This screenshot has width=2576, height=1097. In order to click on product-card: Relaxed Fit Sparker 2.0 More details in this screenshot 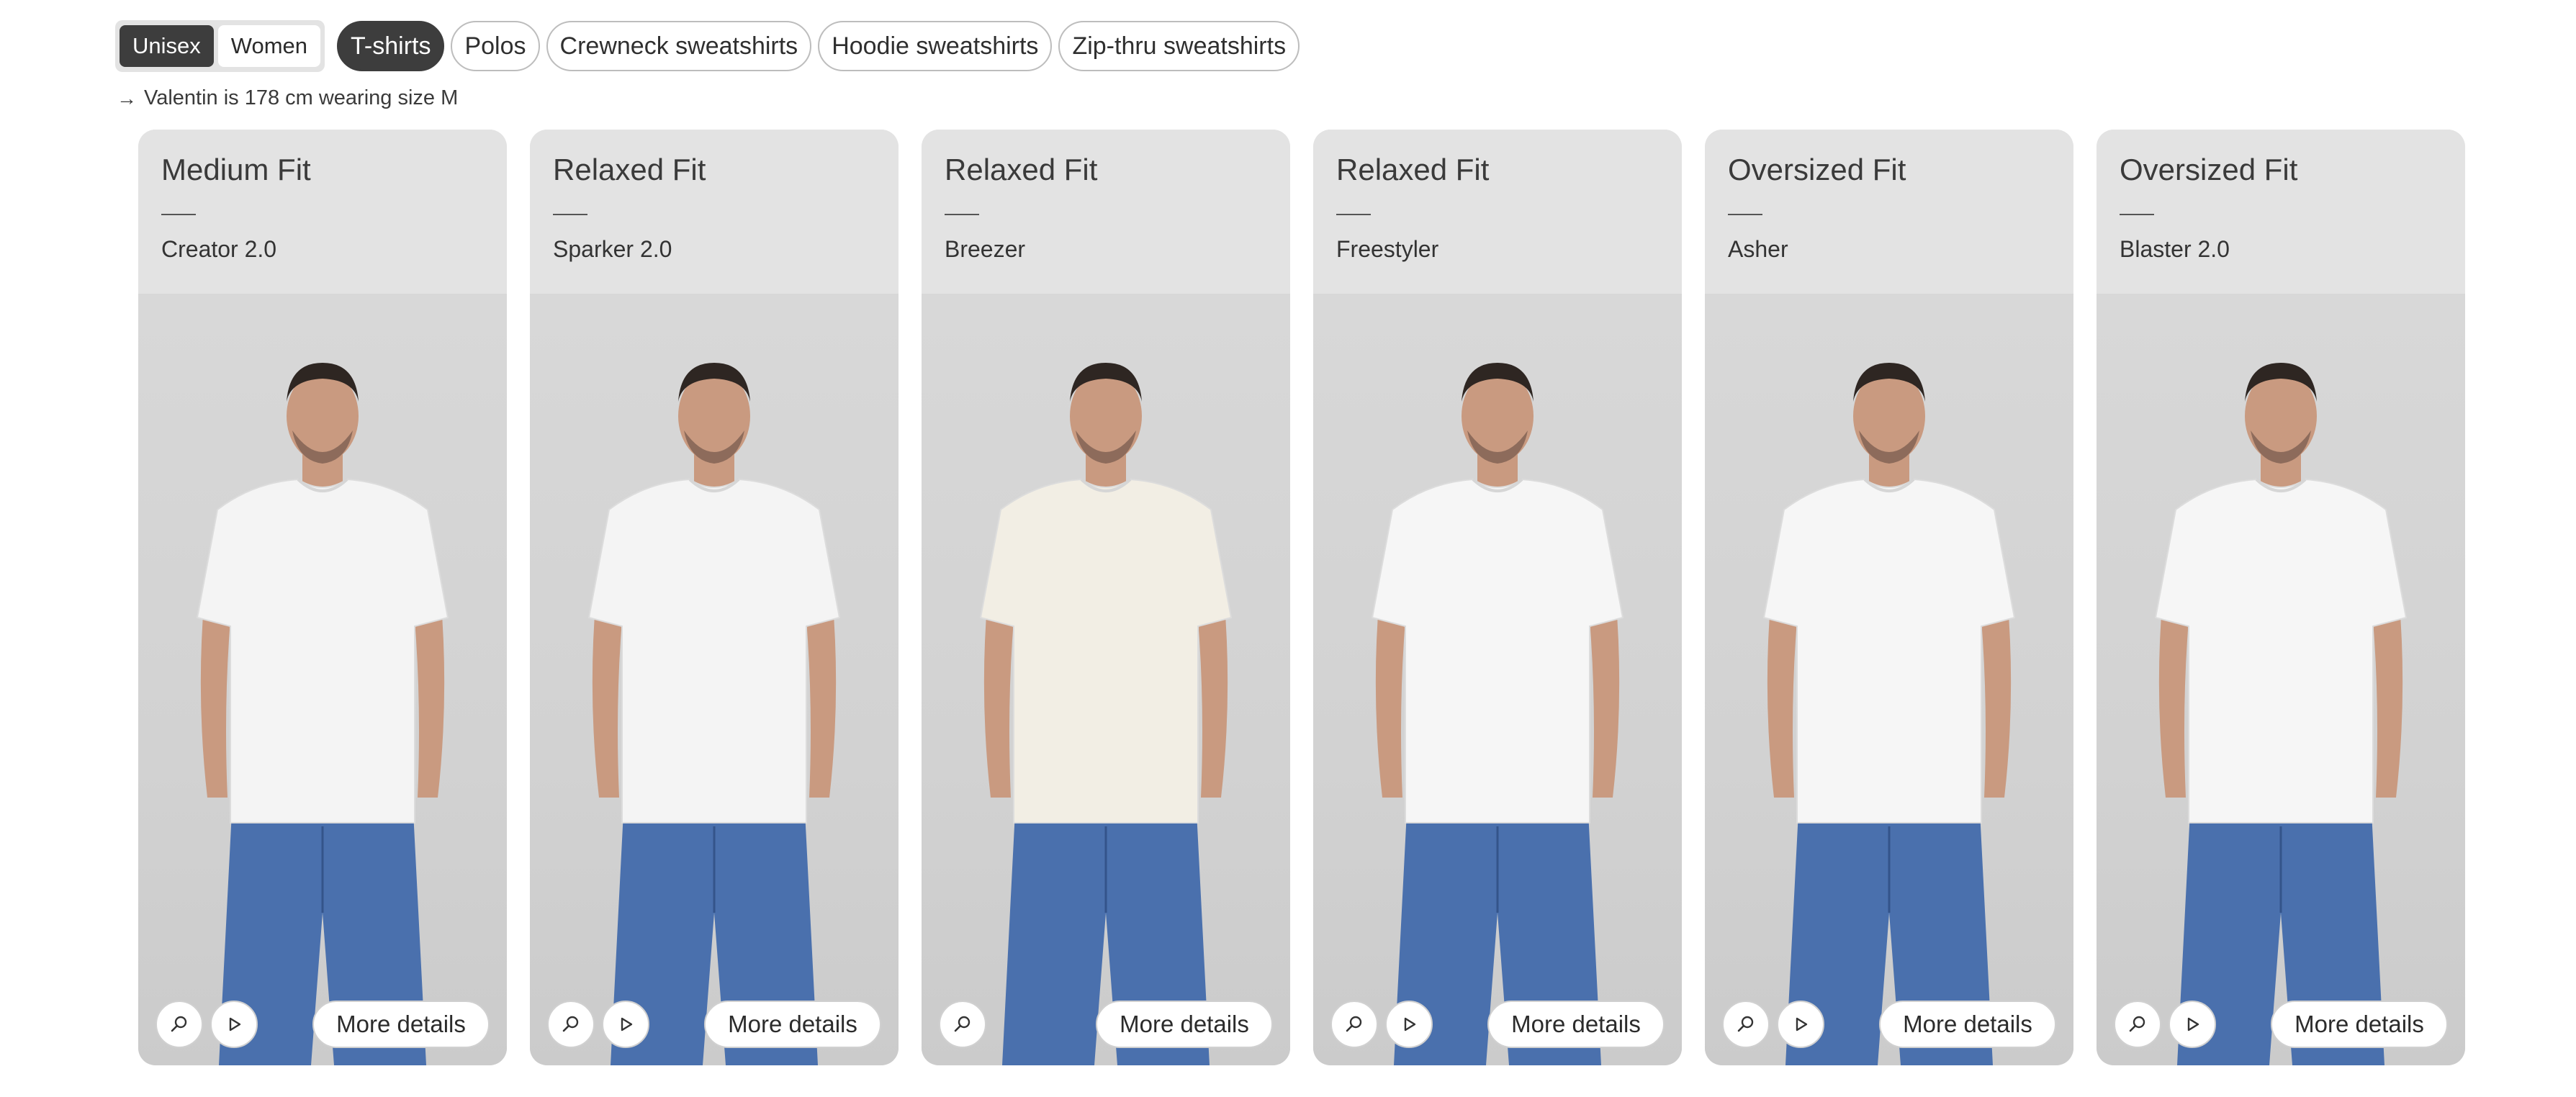, I will do `click(714, 597)`.